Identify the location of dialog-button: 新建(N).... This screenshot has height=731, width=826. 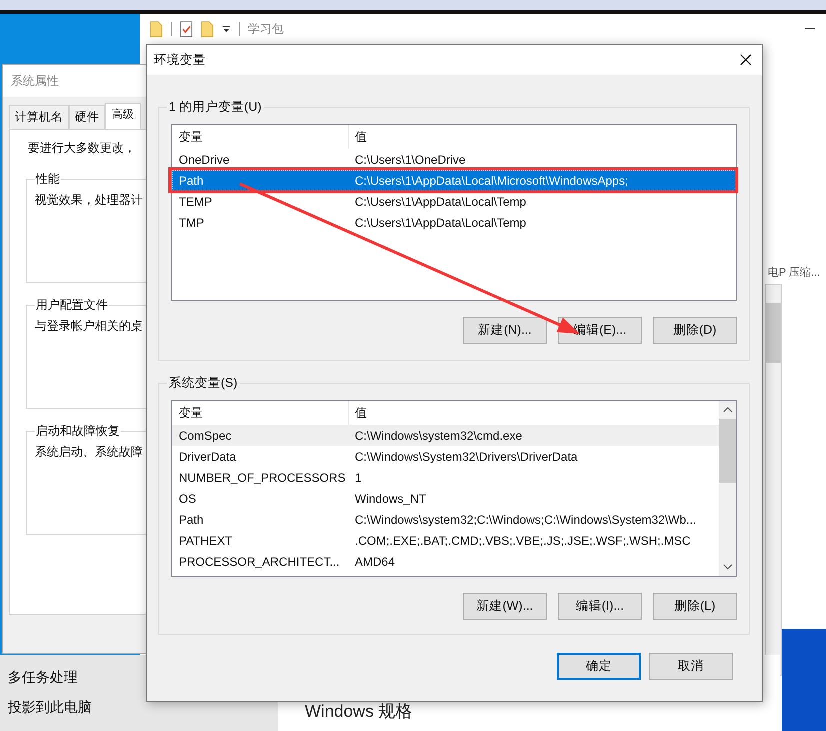
(505, 330).